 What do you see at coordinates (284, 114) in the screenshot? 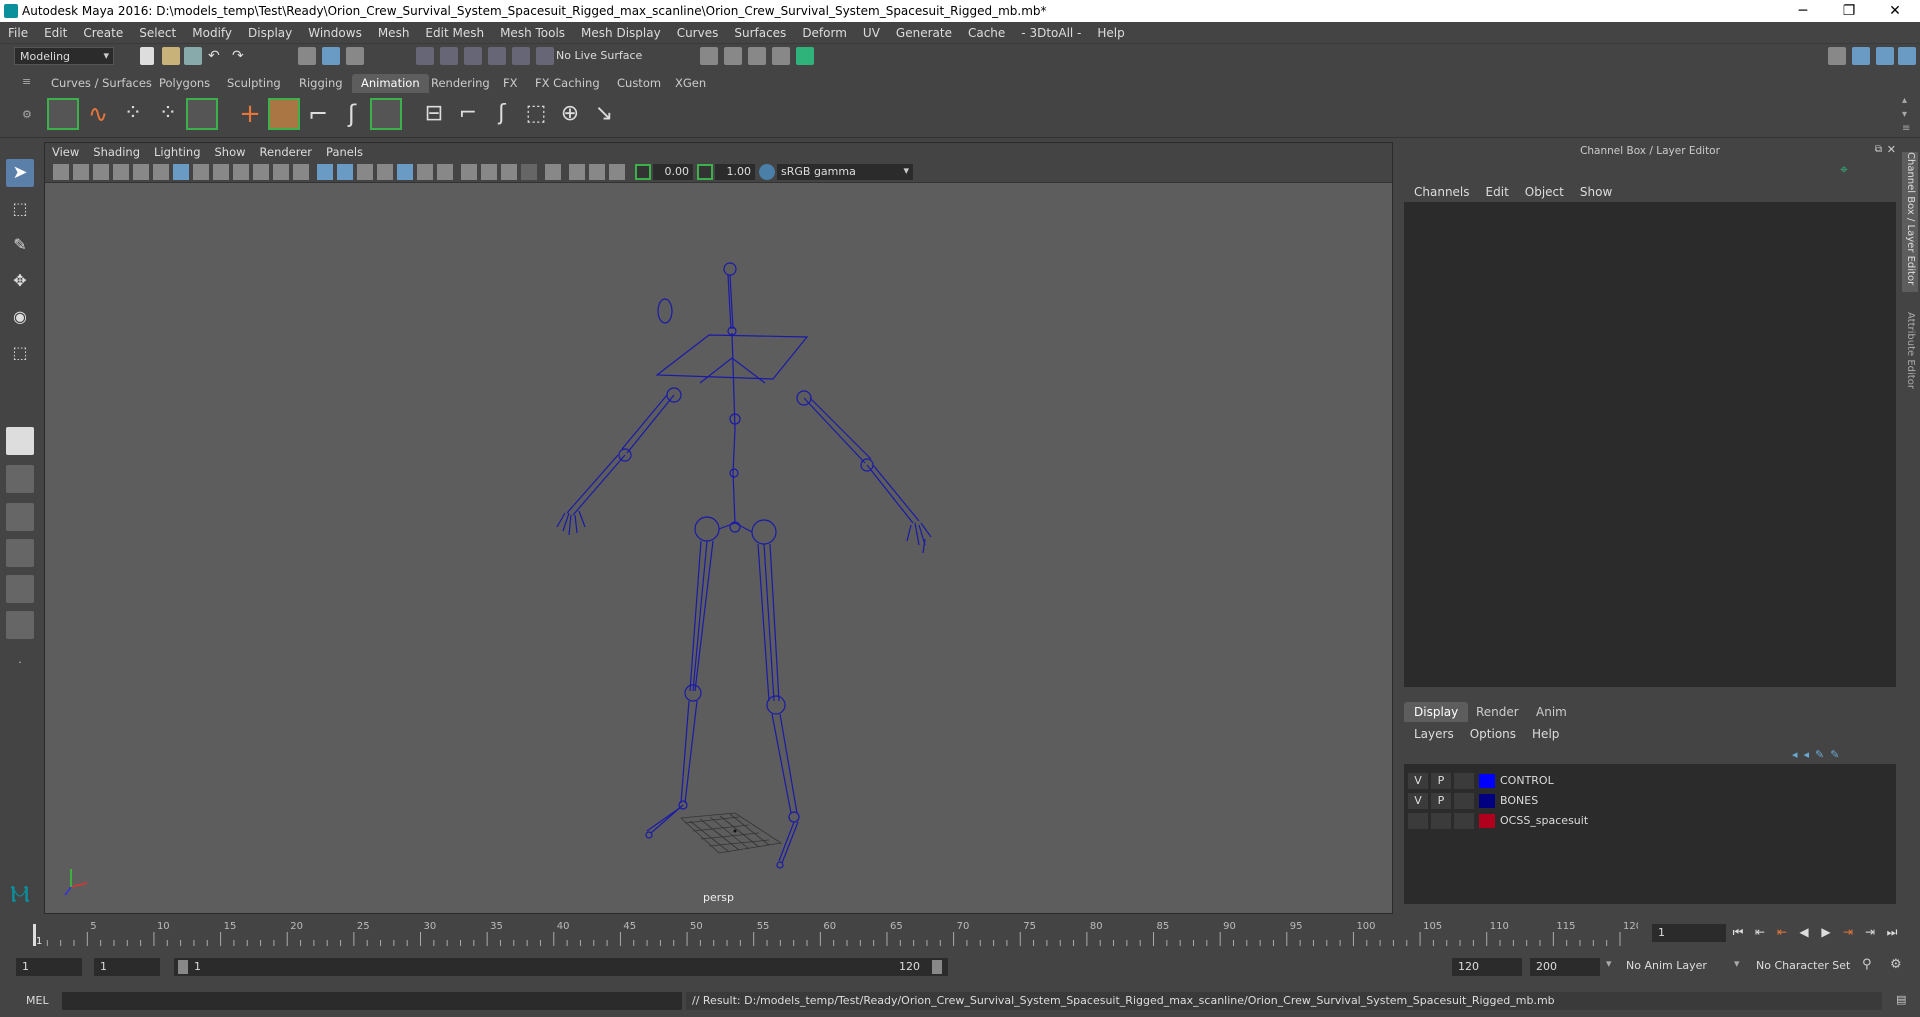
I see `ik-handle-icon` at bounding box center [284, 114].